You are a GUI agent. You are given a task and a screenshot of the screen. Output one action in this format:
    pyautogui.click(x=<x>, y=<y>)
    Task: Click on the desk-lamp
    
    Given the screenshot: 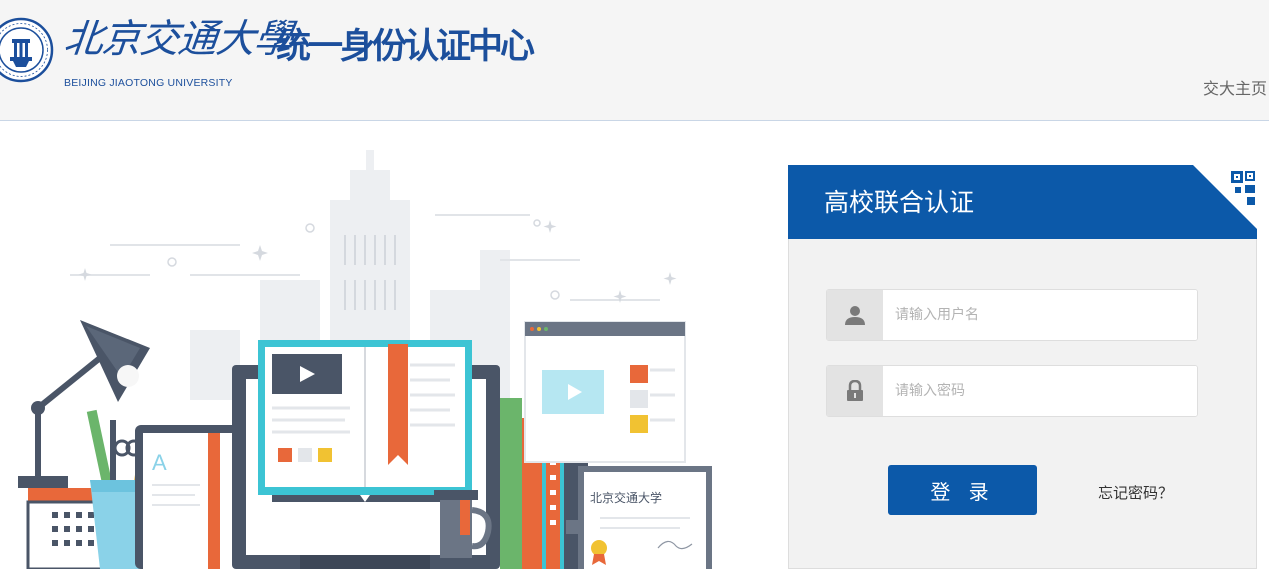 What is the action you would take?
    pyautogui.click(x=84, y=404)
    